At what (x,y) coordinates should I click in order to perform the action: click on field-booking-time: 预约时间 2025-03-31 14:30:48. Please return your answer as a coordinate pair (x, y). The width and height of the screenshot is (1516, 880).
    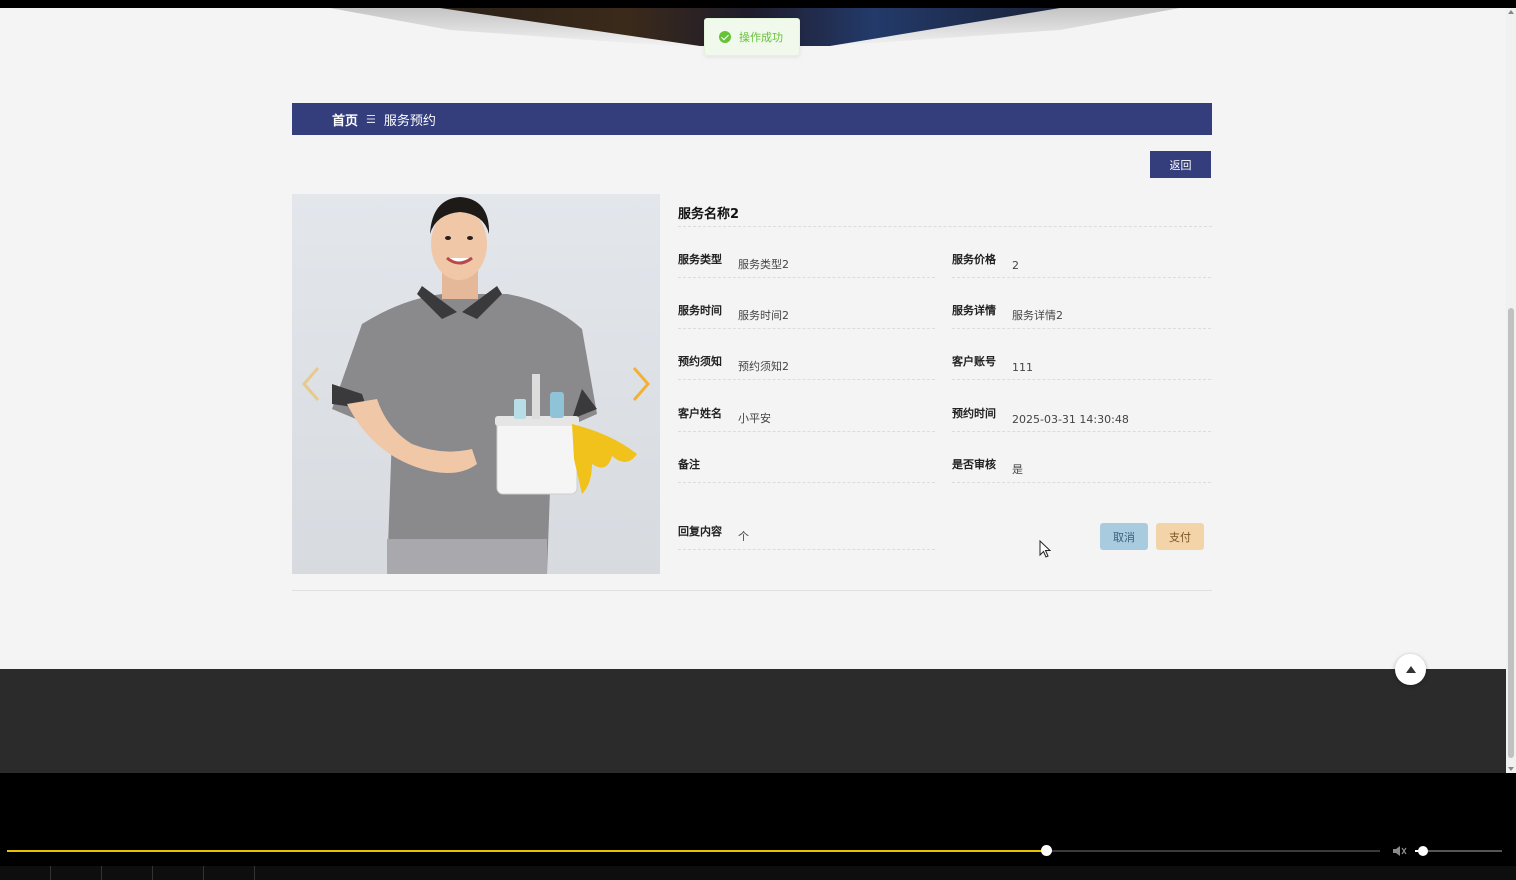
    Looking at the image, I should click on (1081, 419).